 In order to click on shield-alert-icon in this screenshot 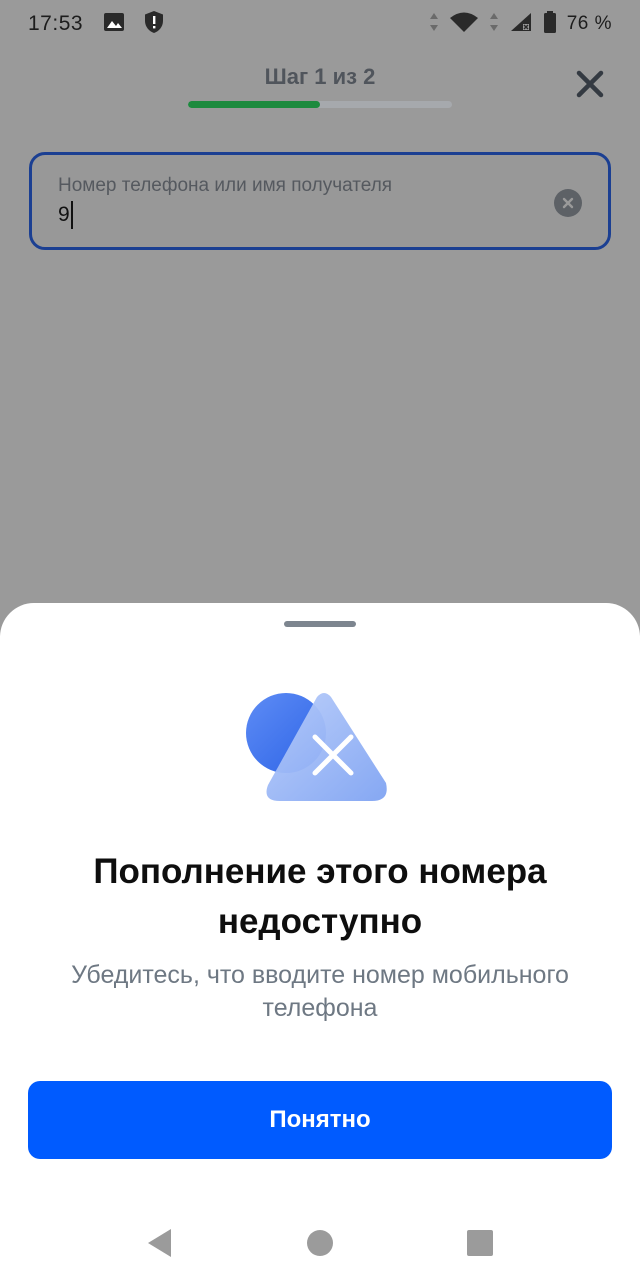, I will do `click(154, 24)`.